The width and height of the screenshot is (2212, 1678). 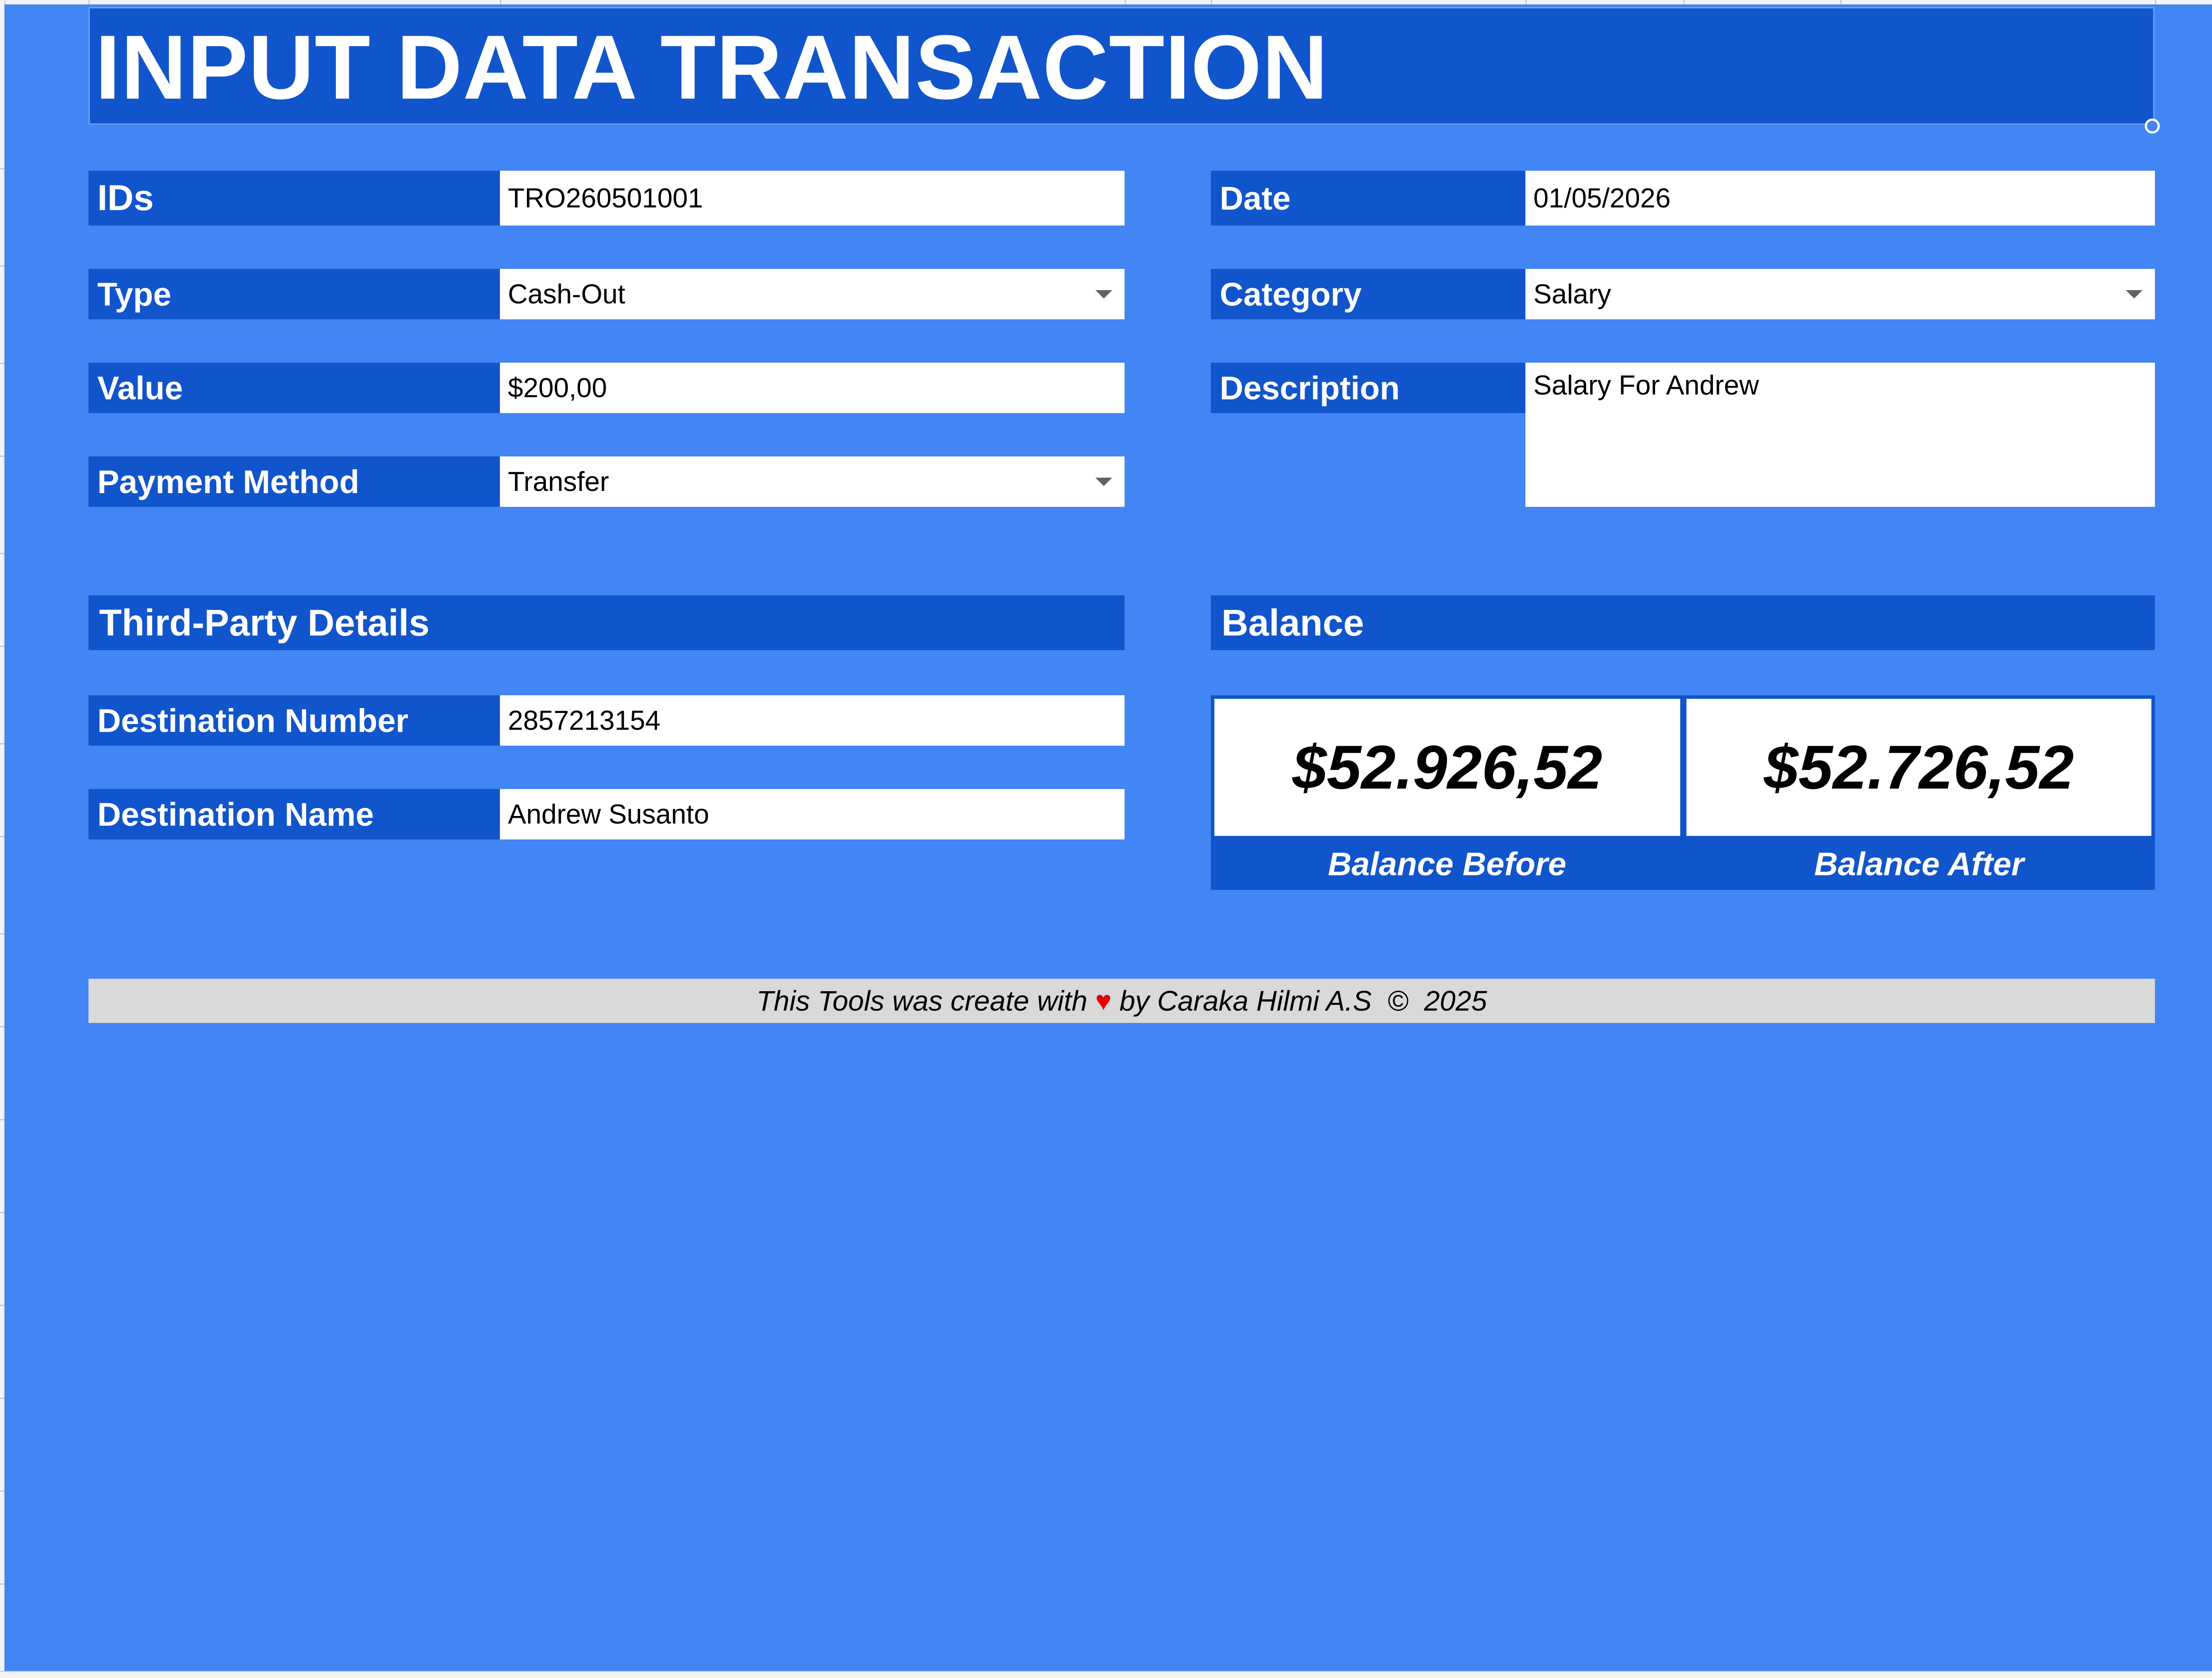 I want to click on destination-name-label: Destination Name, so click(x=294, y=814).